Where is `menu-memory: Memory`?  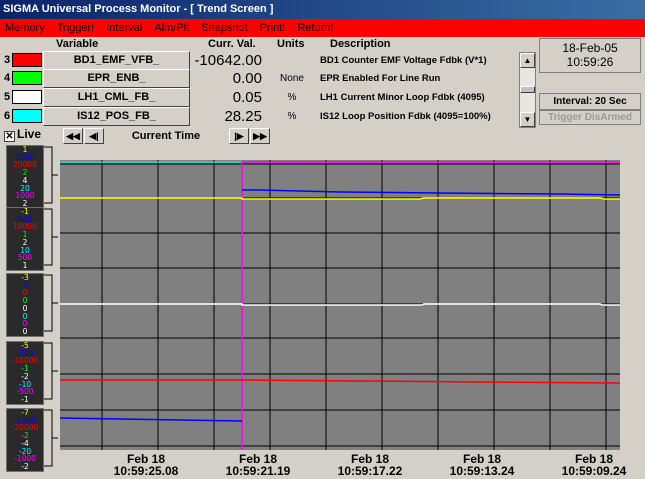
menu-memory: Memory is located at coordinates (26, 28).